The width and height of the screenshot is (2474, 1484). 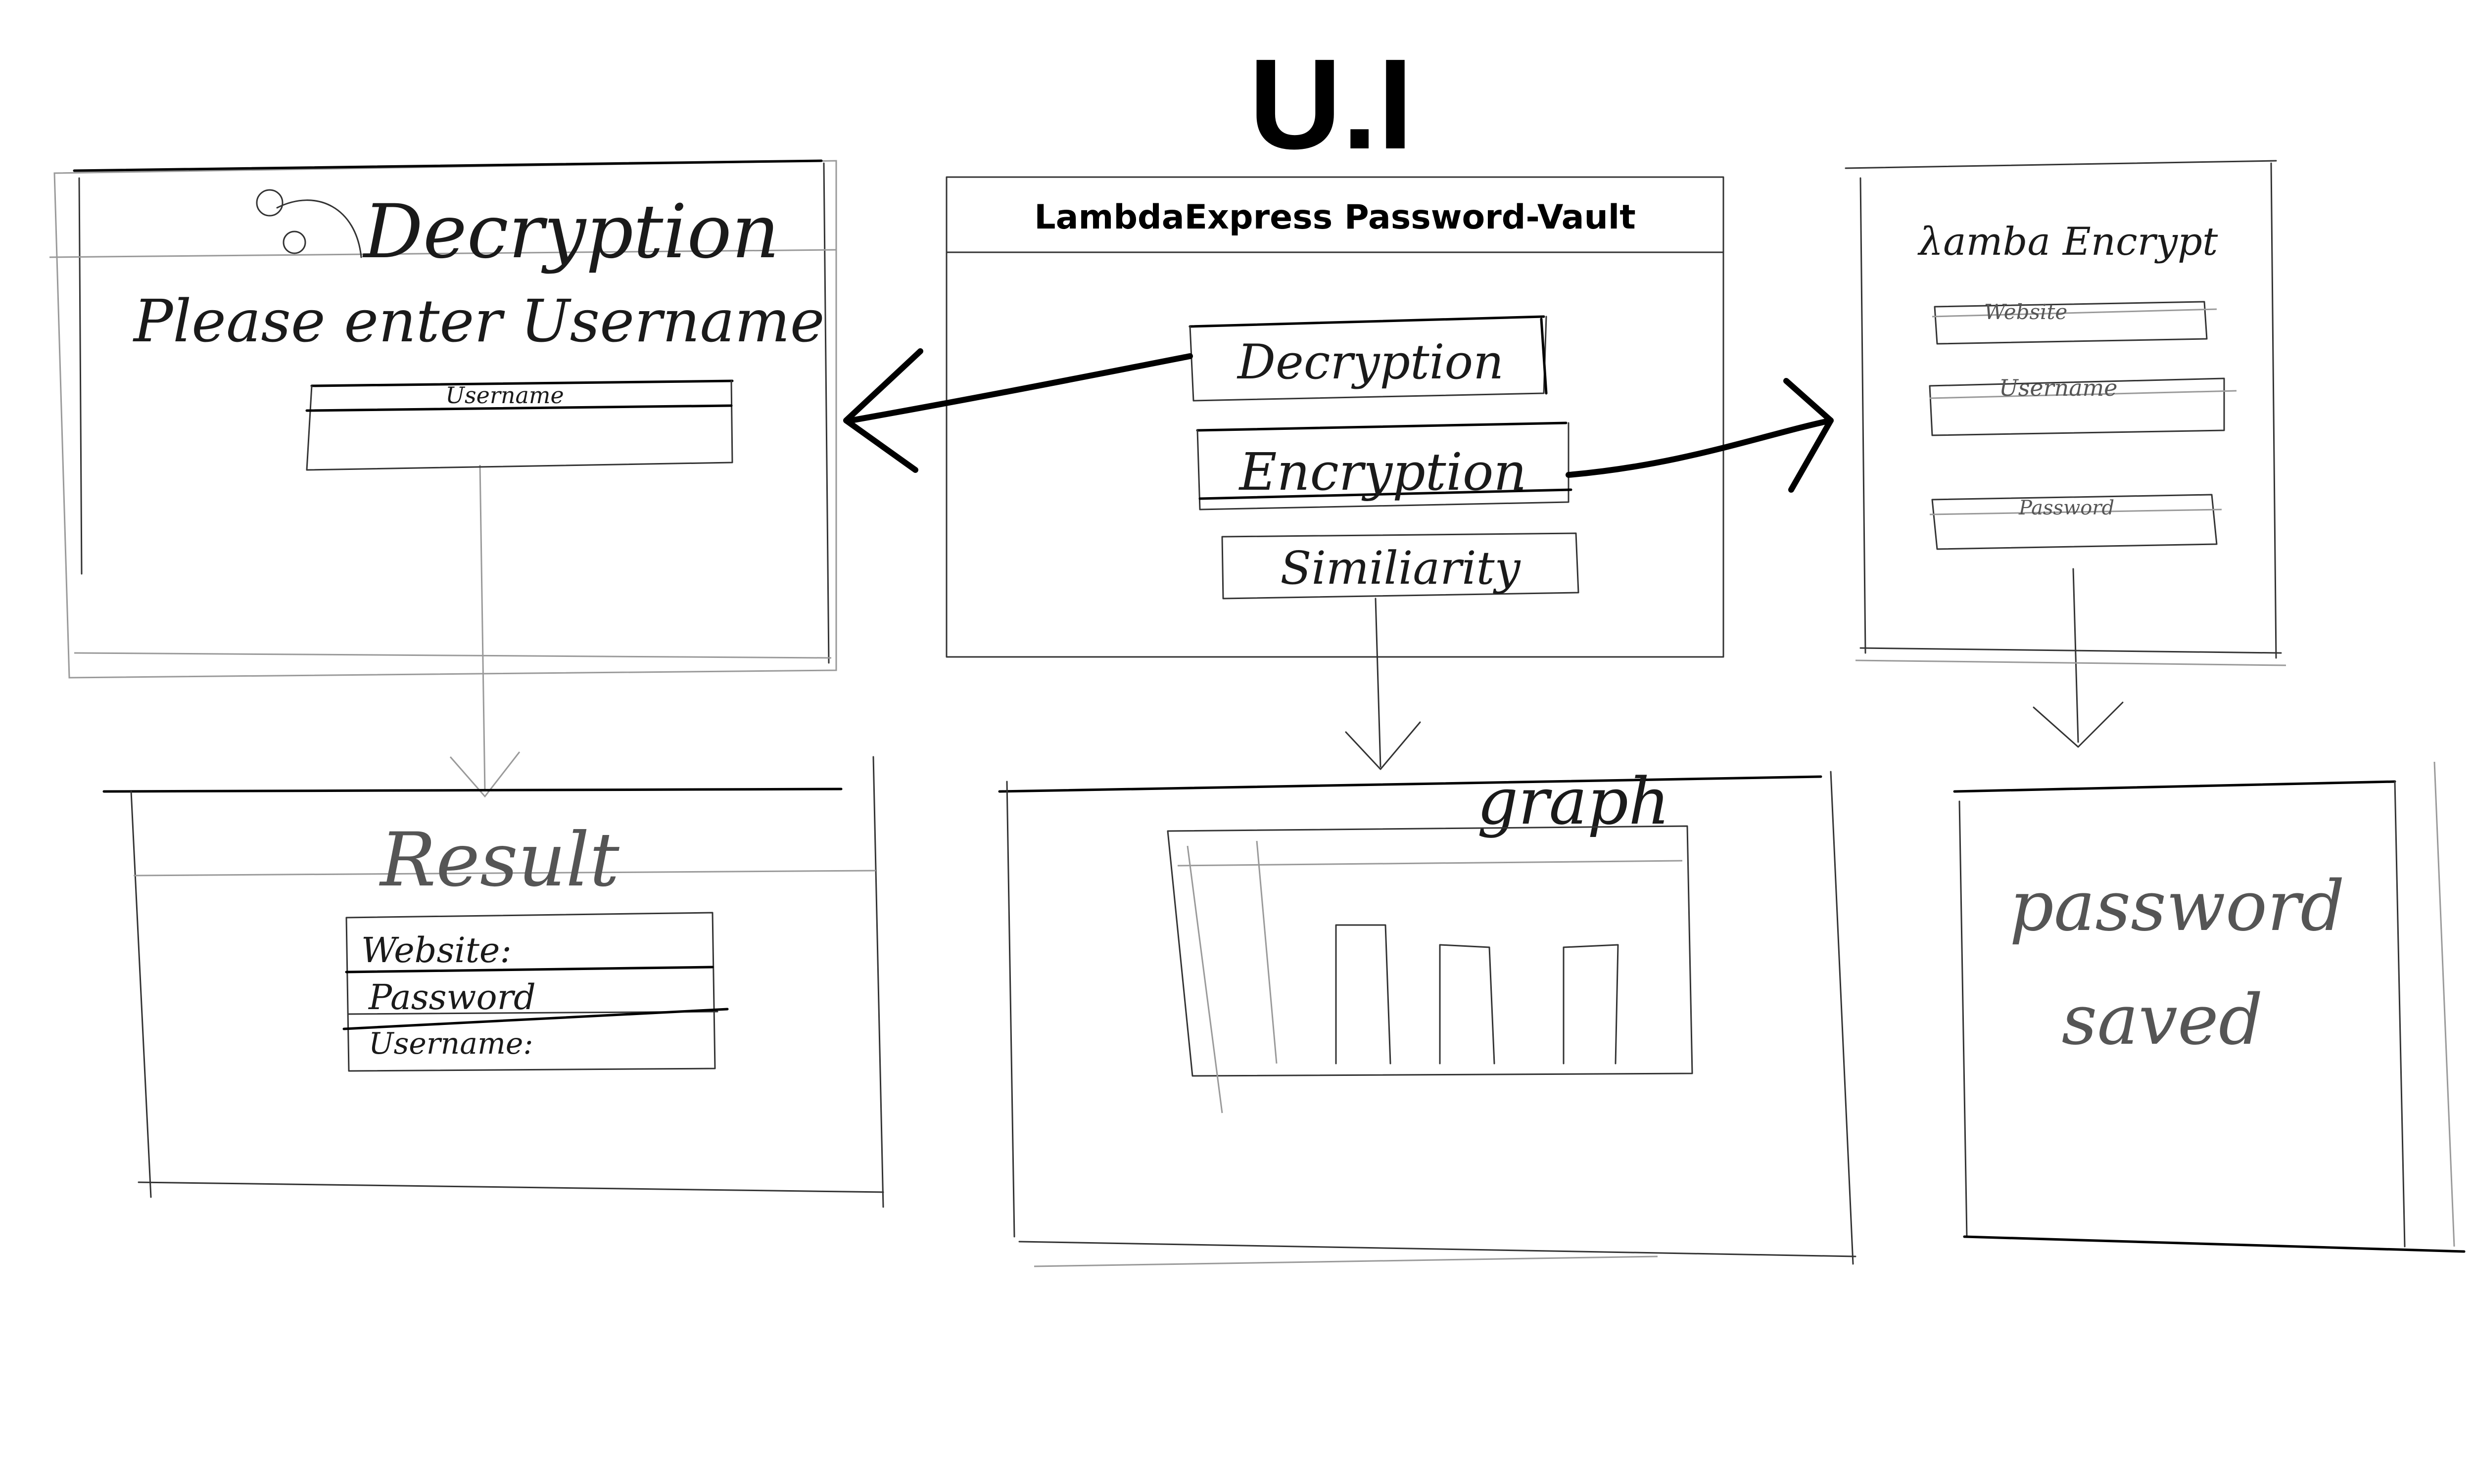 I want to click on similiarity-button-label: Similiarity, so click(x=1400, y=568).